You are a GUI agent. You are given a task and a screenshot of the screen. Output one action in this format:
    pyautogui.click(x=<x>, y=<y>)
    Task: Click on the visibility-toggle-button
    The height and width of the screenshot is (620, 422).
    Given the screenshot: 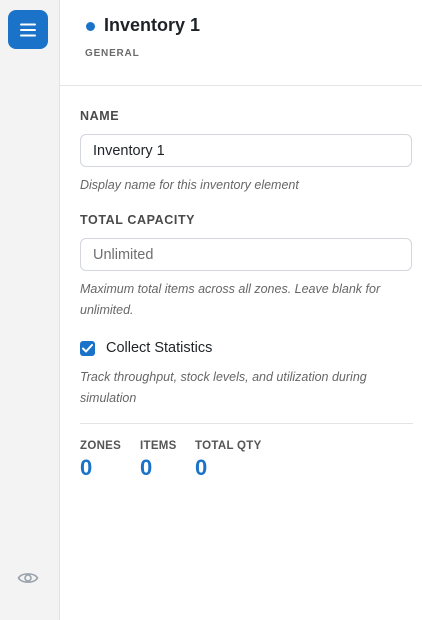 What is the action you would take?
    pyautogui.click(x=28, y=578)
    